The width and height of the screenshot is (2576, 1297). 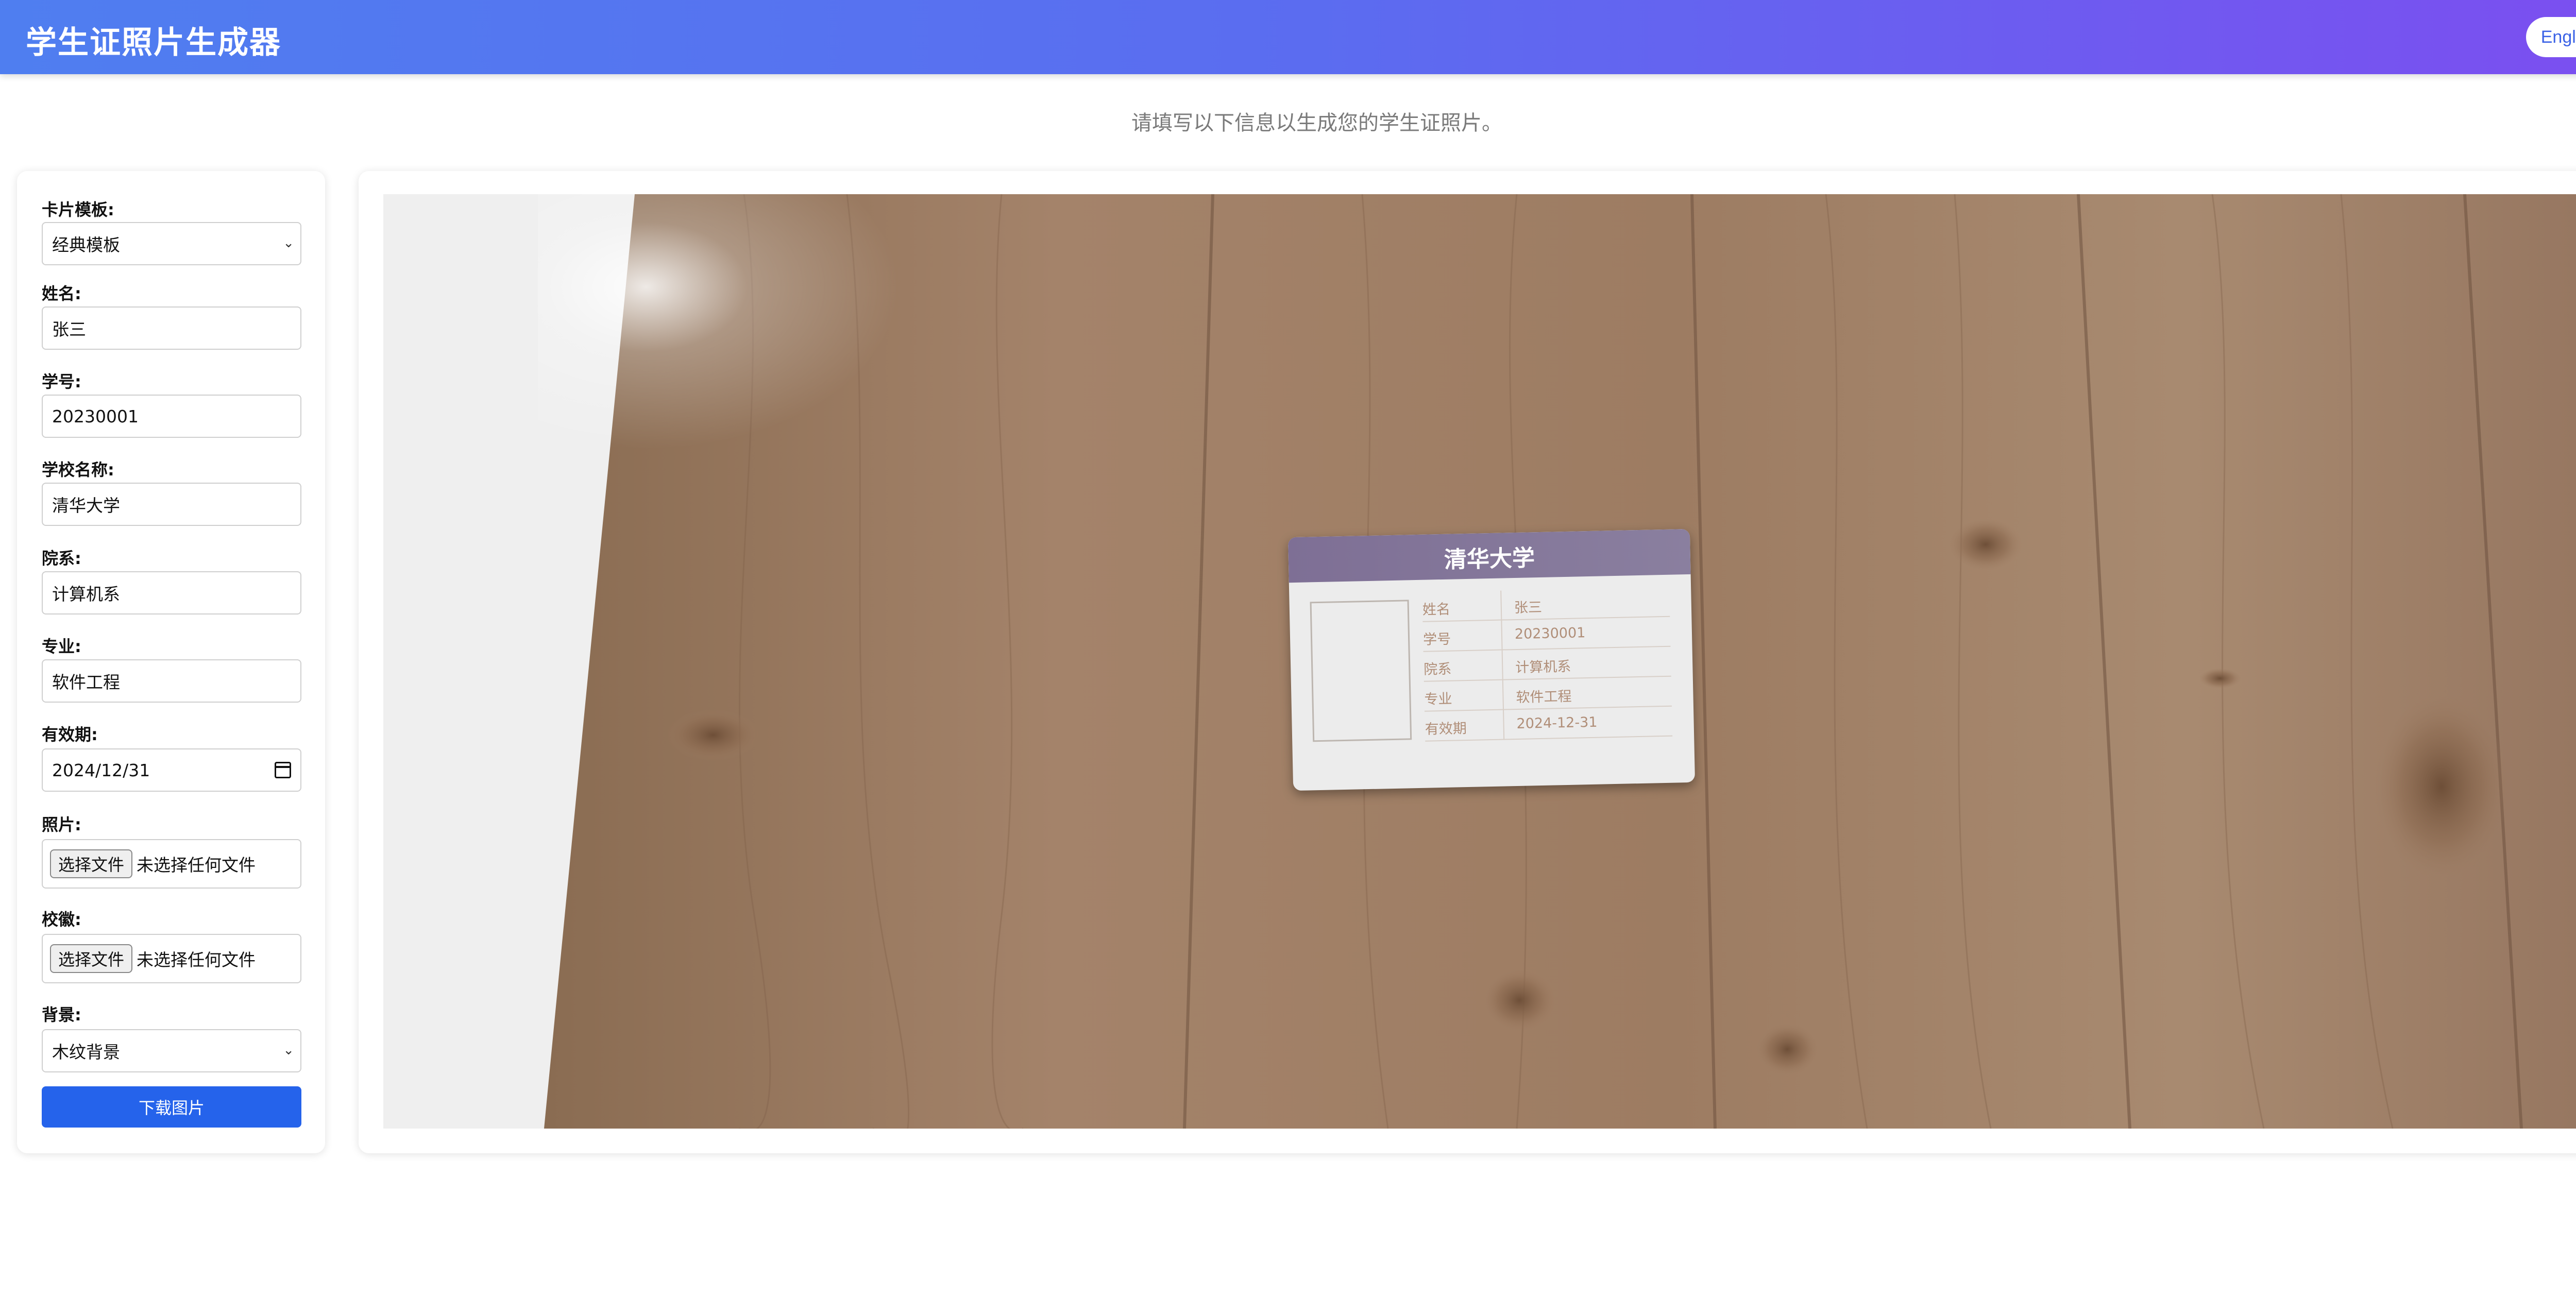 What do you see at coordinates (283, 770) in the screenshot?
I see `calendar-icon` at bounding box center [283, 770].